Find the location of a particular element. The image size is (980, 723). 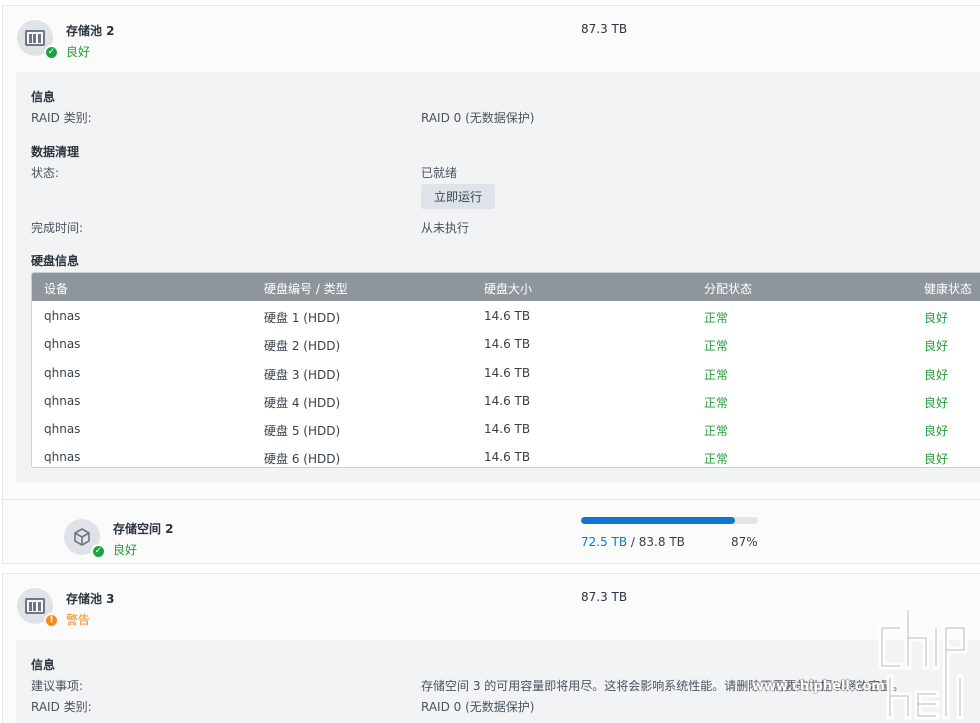

col-header-disk-size: 硬盘大小 is located at coordinates (508, 288).